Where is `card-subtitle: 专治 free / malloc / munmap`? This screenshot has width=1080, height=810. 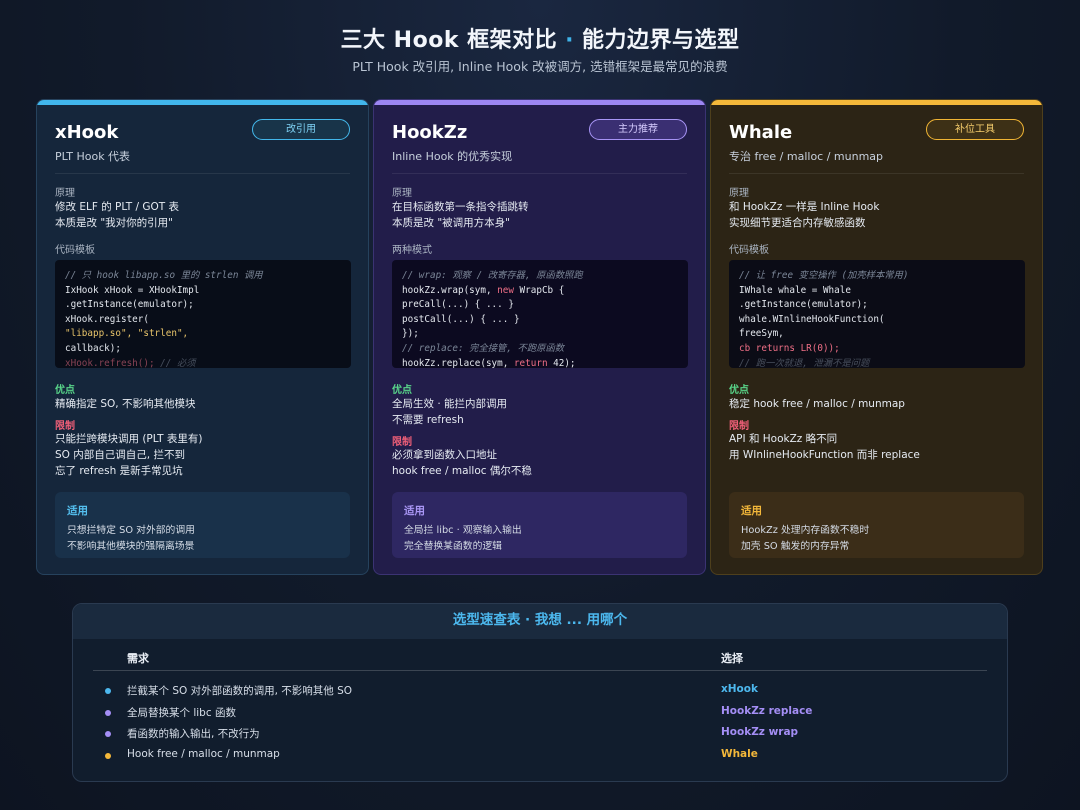
card-subtitle: 专治 free / malloc / munmap is located at coordinates (806, 156).